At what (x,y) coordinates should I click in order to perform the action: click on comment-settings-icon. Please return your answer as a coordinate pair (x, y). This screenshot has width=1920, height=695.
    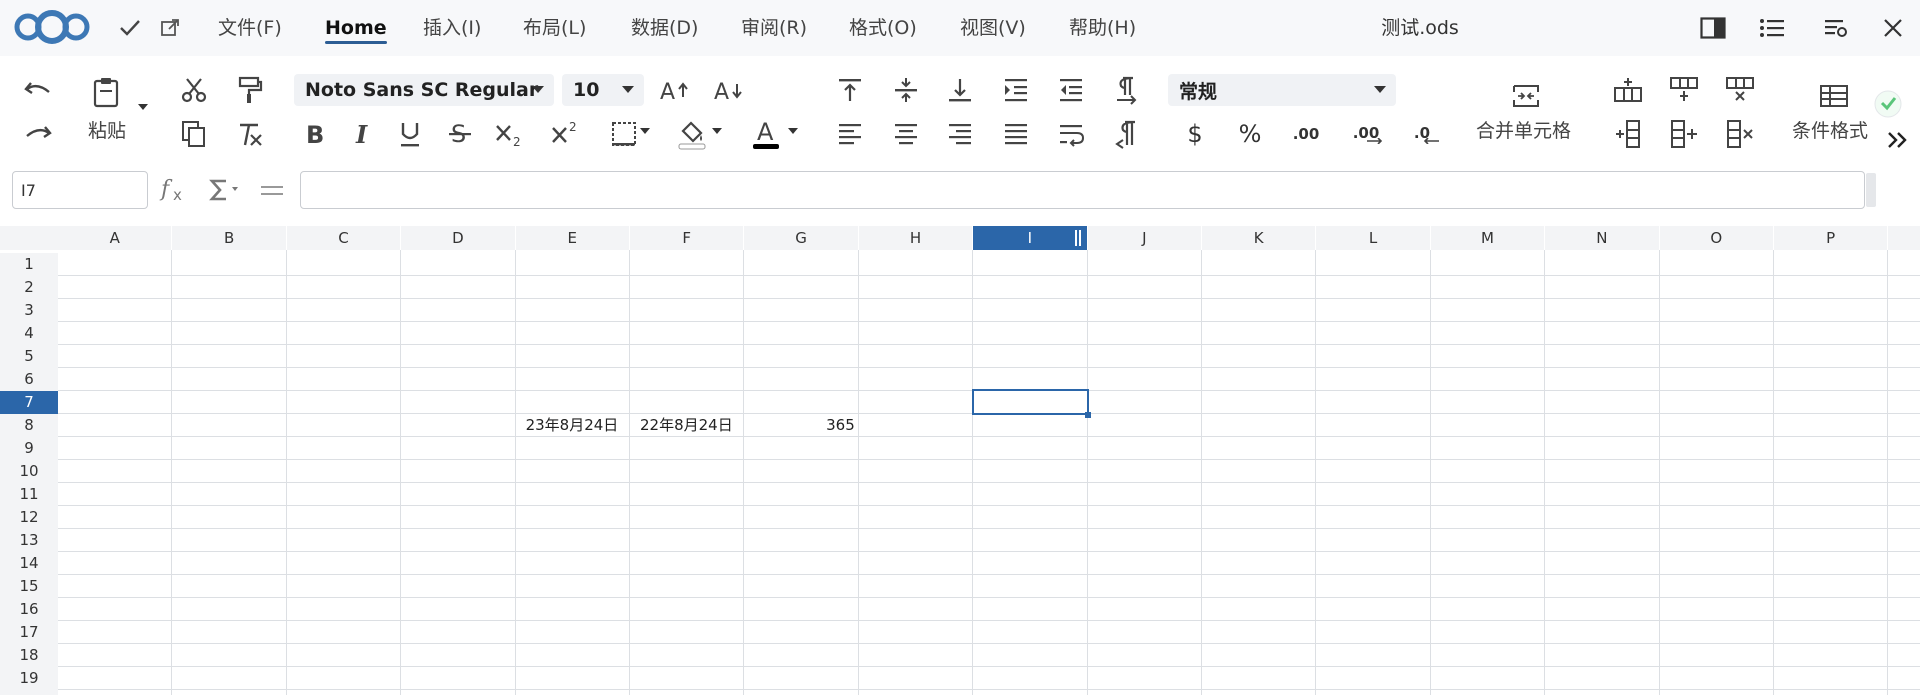
    Looking at the image, I should click on (1836, 28).